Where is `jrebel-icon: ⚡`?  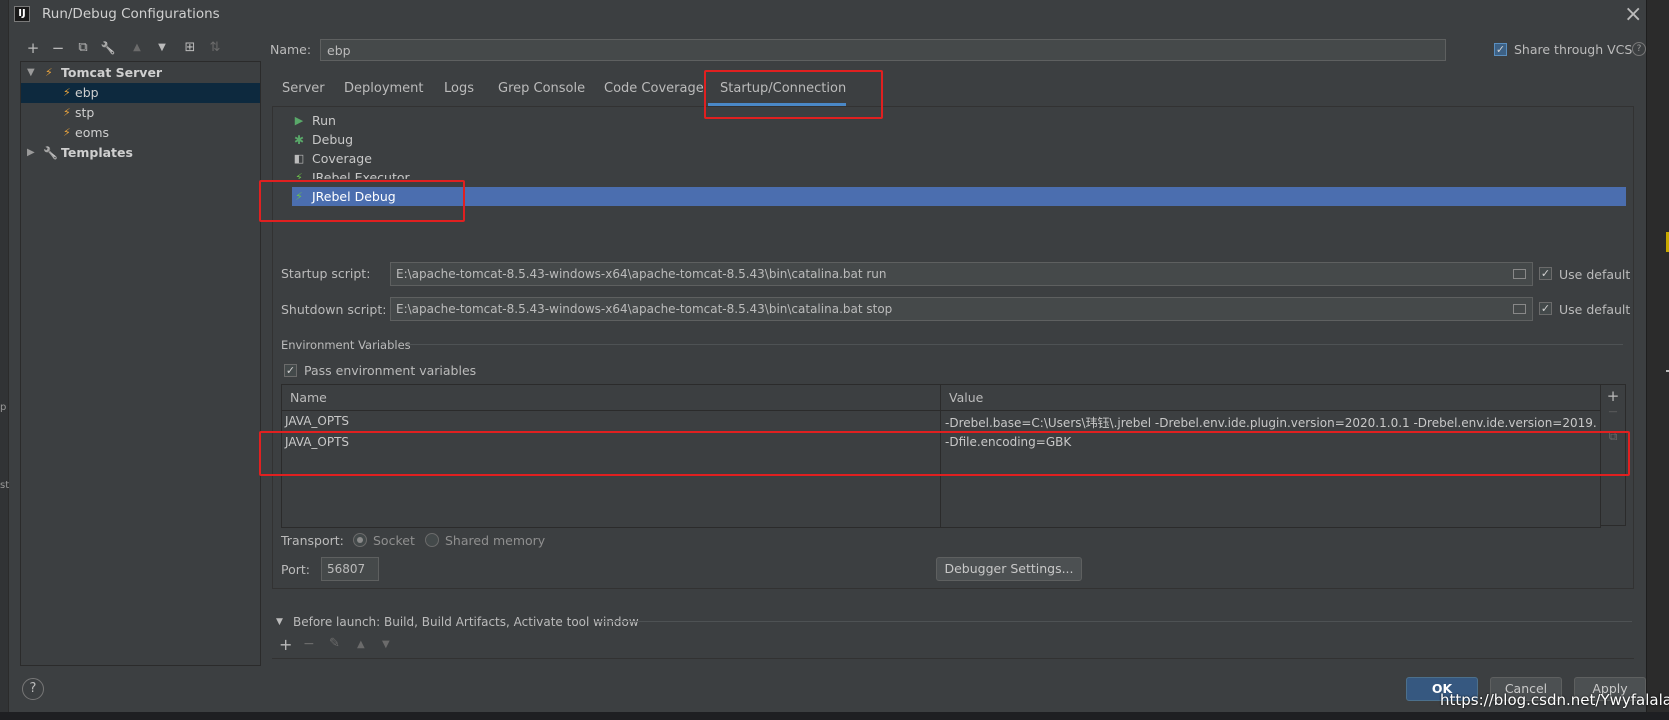 jrebel-icon: ⚡ is located at coordinates (299, 175).